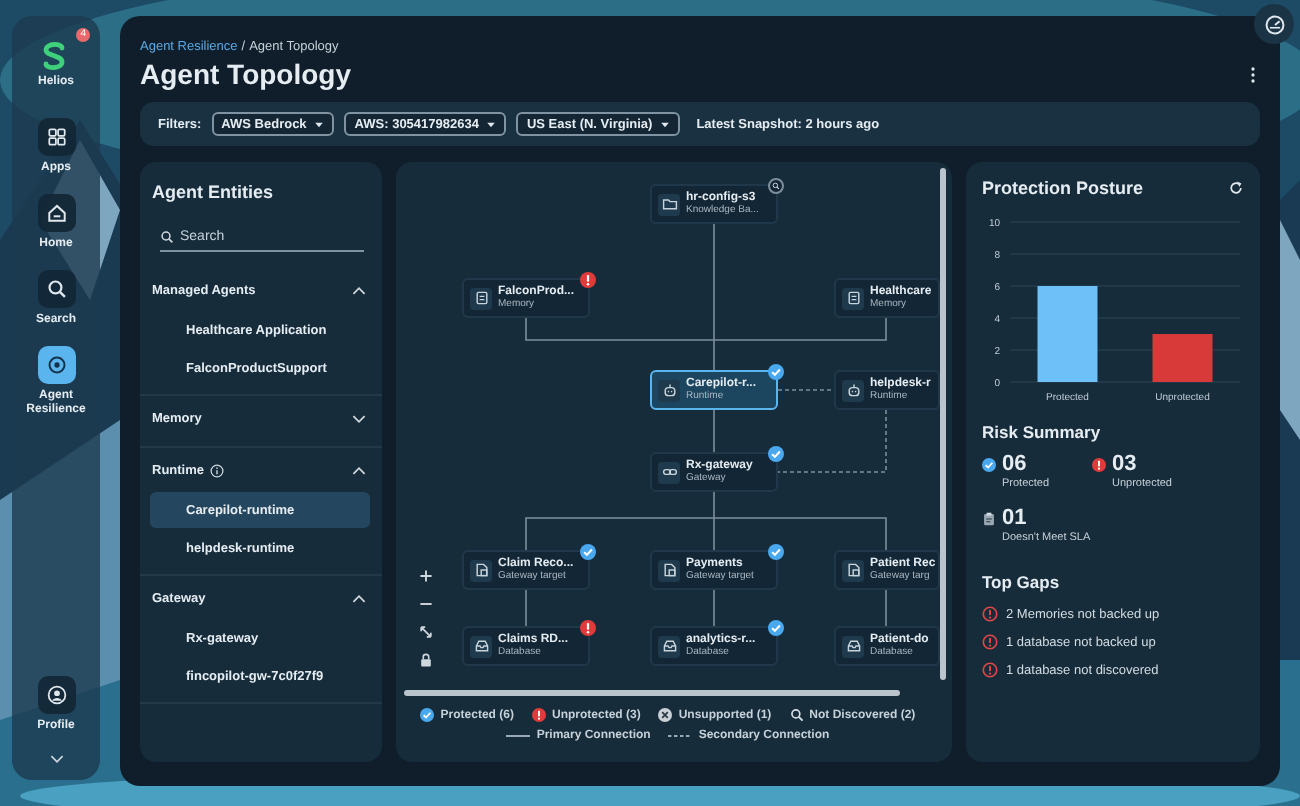  What do you see at coordinates (56, 213) in the screenshot?
I see `house-icon` at bounding box center [56, 213].